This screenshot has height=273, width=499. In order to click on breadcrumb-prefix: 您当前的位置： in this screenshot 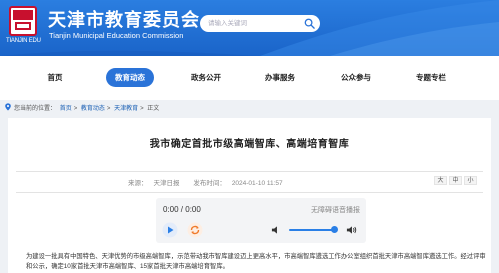, I will do `click(35, 109)`.